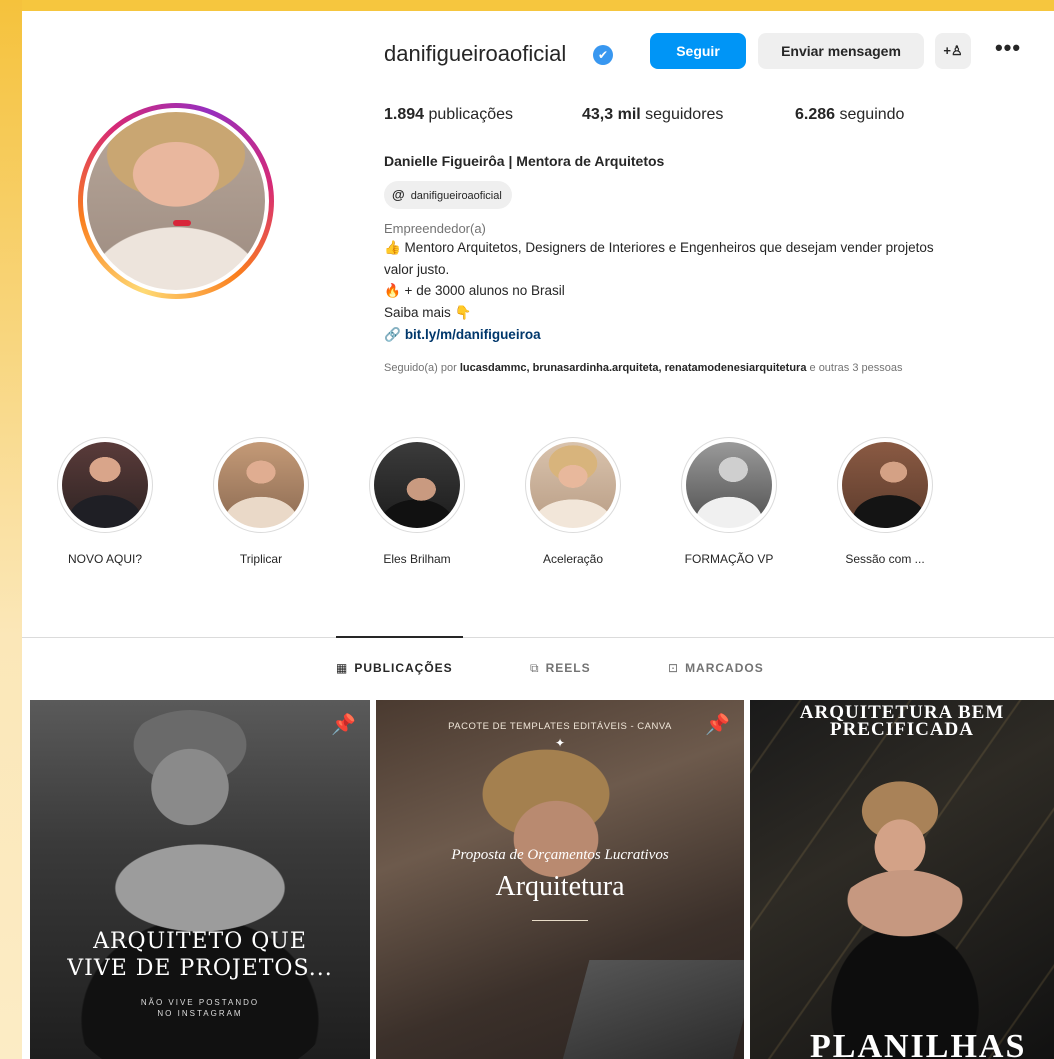 The width and height of the screenshot is (1054, 1059). I want to click on highlight-item: Eles Brilham, so click(417, 501).